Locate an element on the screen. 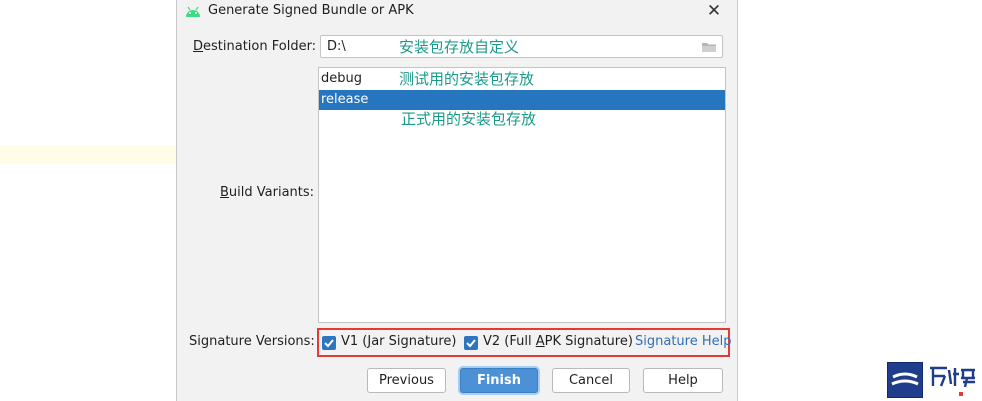 The width and height of the screenshot is (982, 401). v1-checkbox-label: V1 (Jar Signature) is located at coordinates (398, 341).